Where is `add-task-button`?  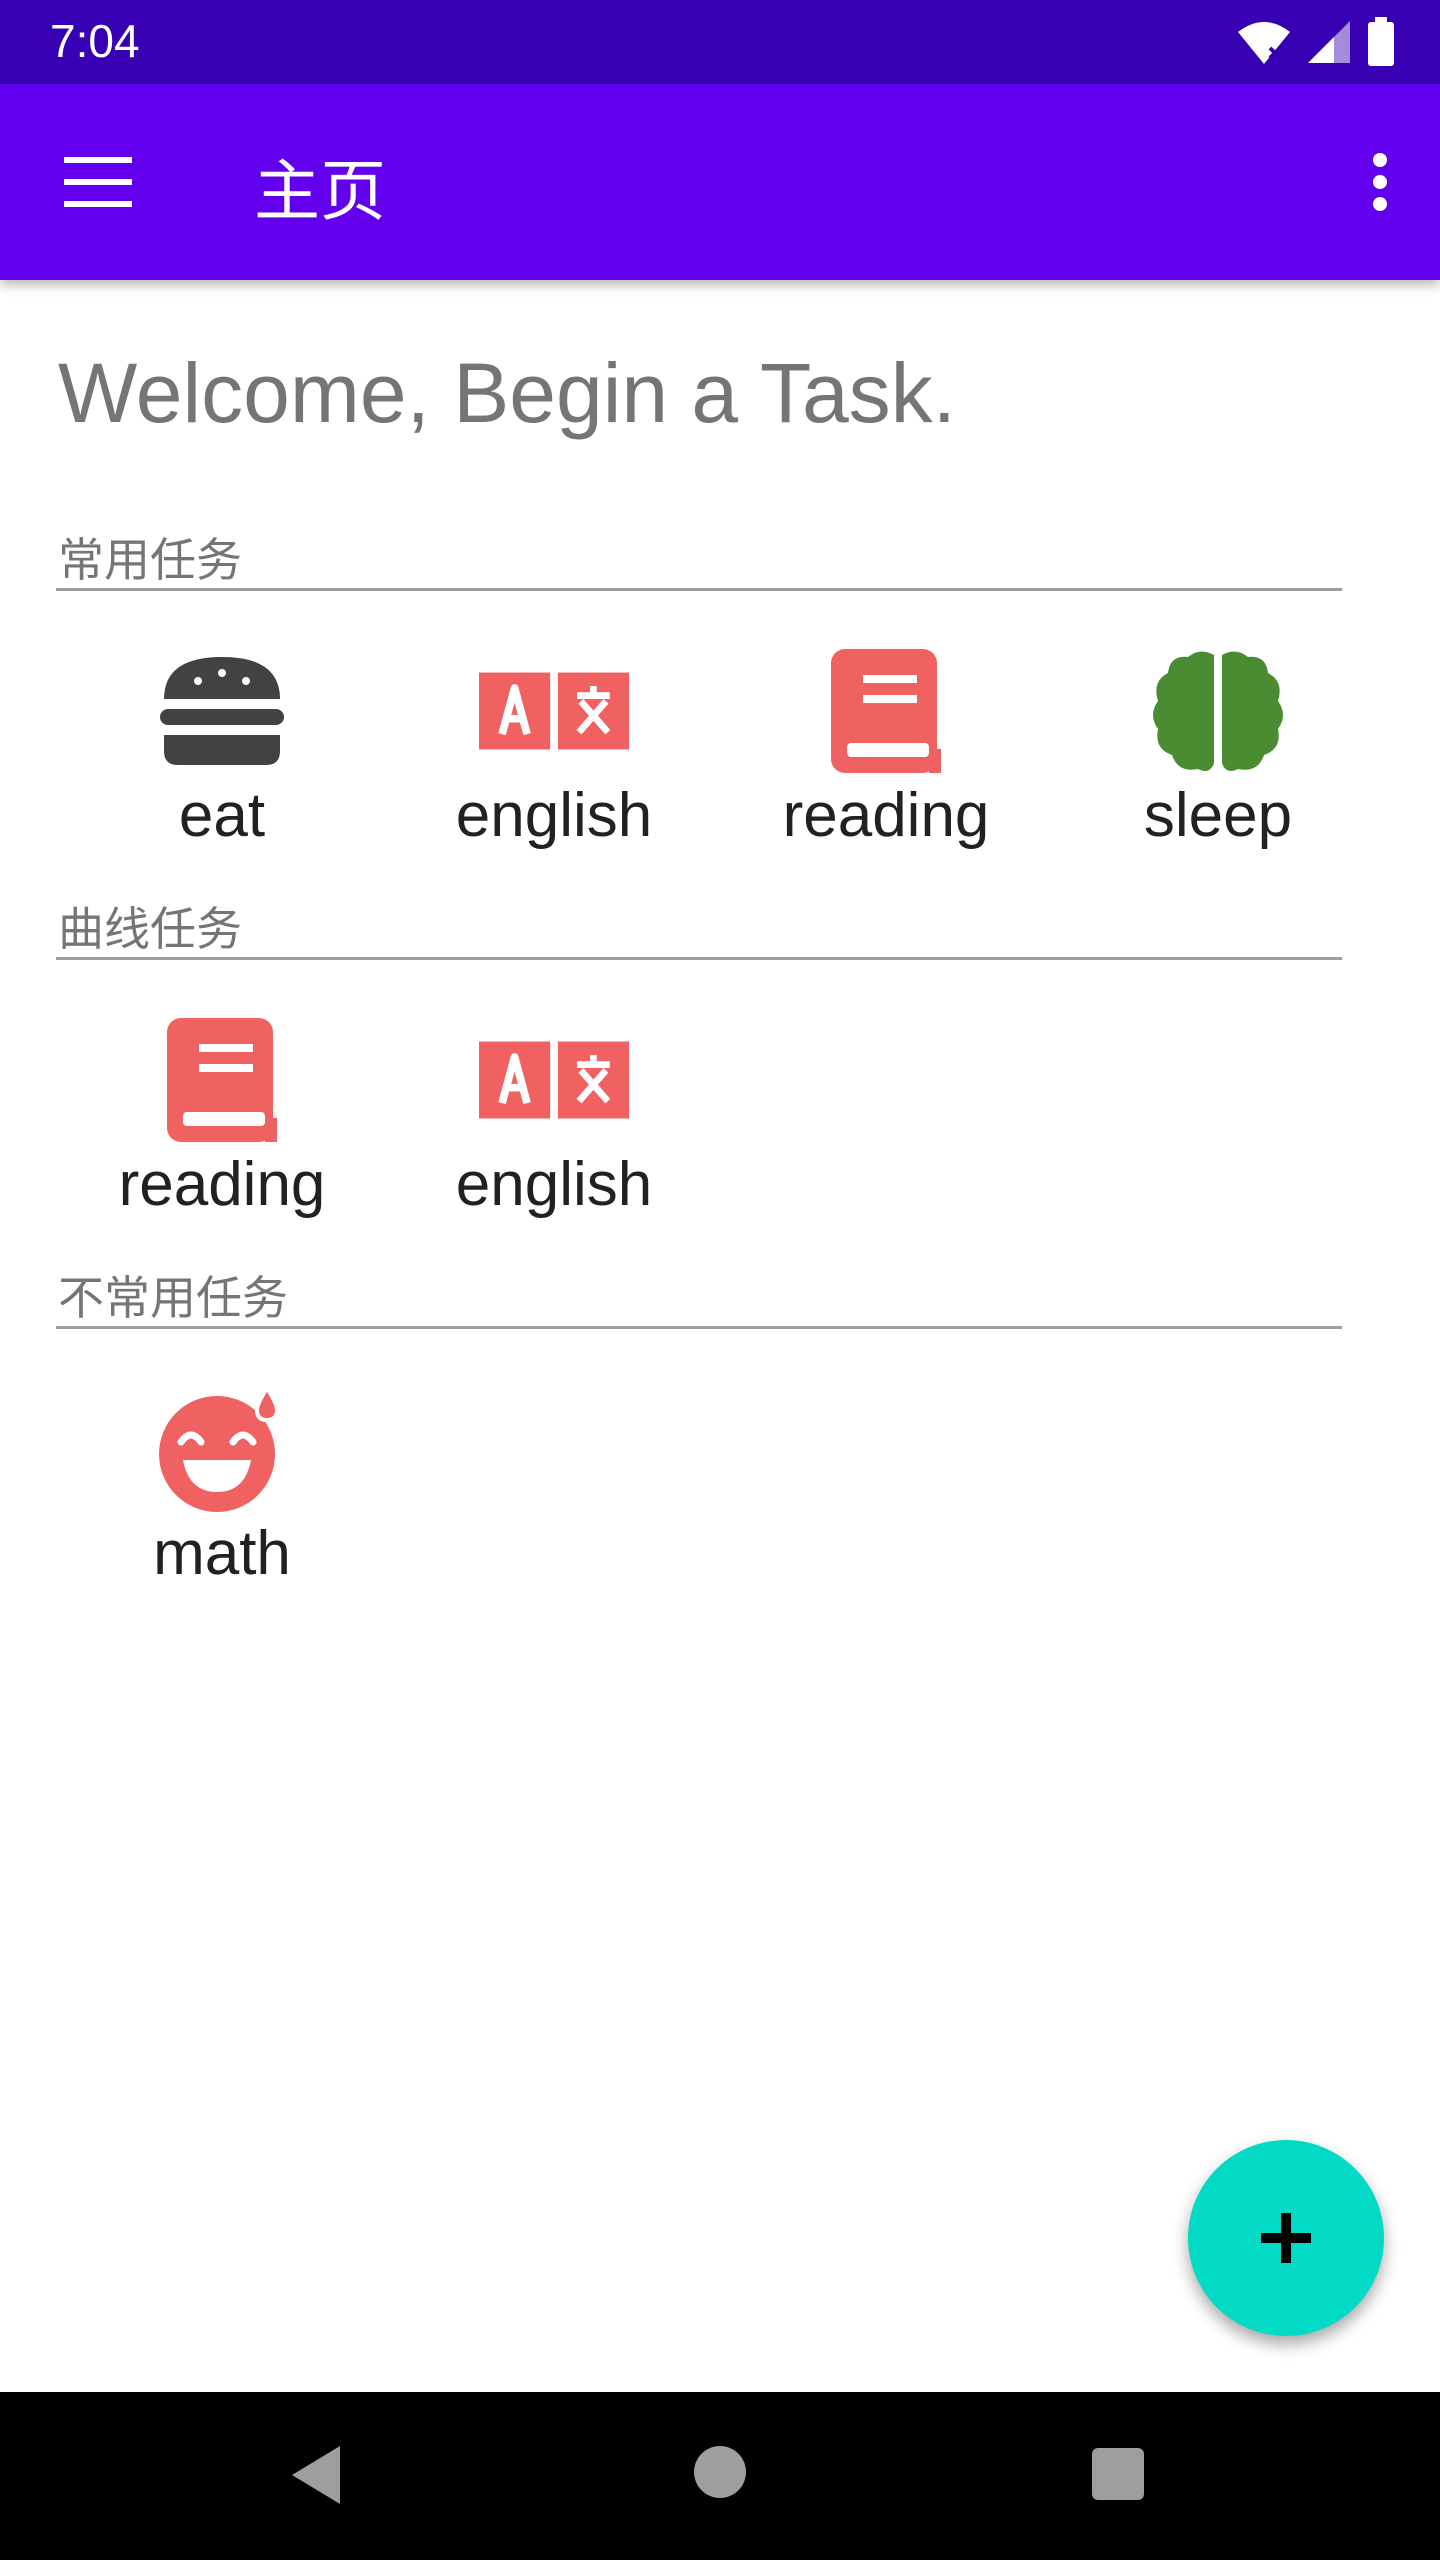
add-task-button is located at coordinates (1286, 2238).